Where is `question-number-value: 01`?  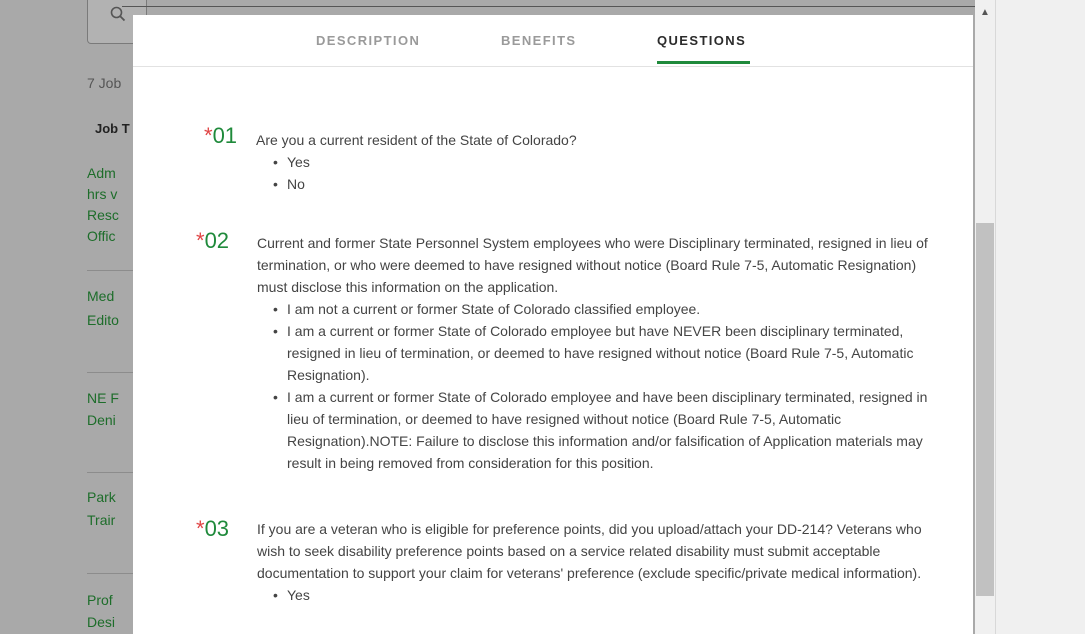
question-number-value: 01 is located at coordinates (225, 135).